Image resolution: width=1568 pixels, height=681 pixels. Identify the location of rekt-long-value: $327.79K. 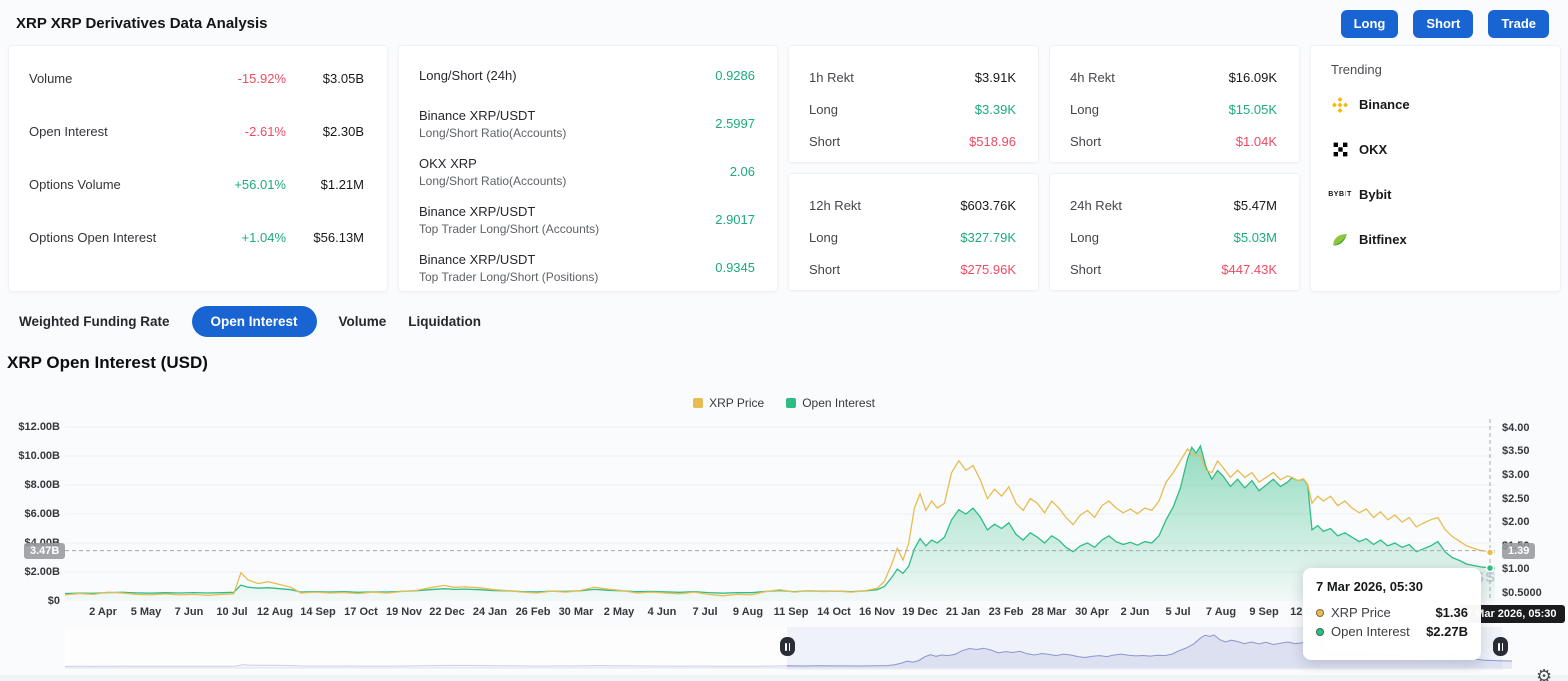
(988, 237).